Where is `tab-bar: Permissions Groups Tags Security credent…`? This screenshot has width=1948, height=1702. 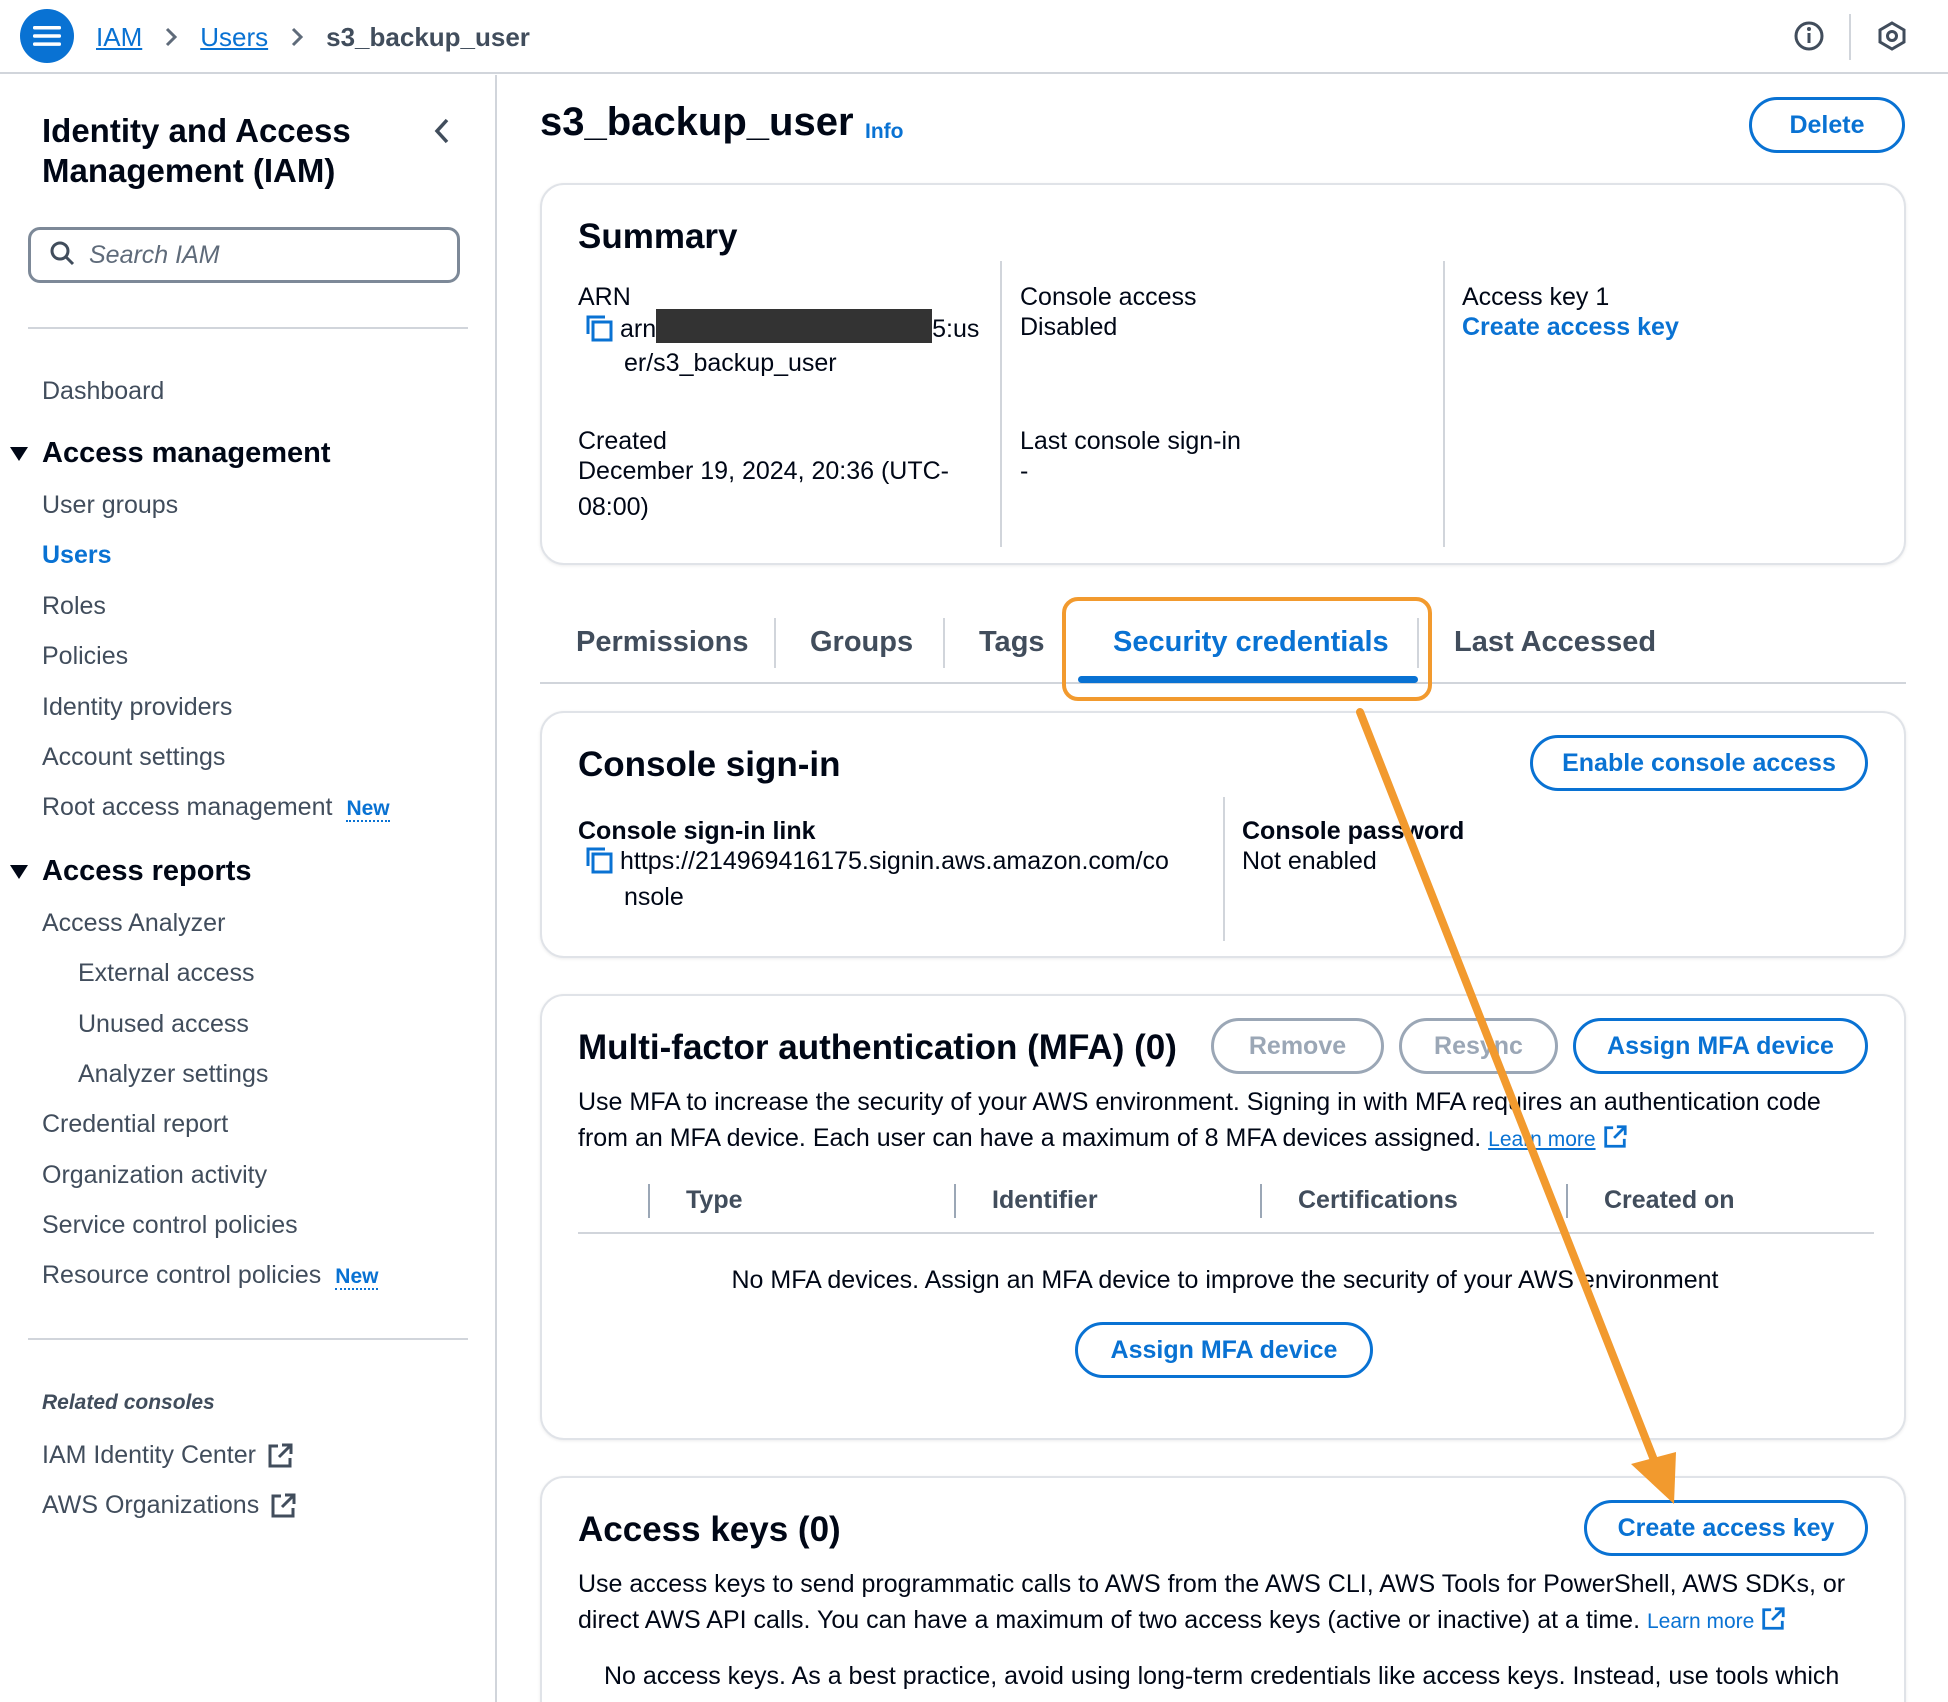
tab-bar: Permissions Groups Tags Security credent… is located at coordinates (1223, 642).